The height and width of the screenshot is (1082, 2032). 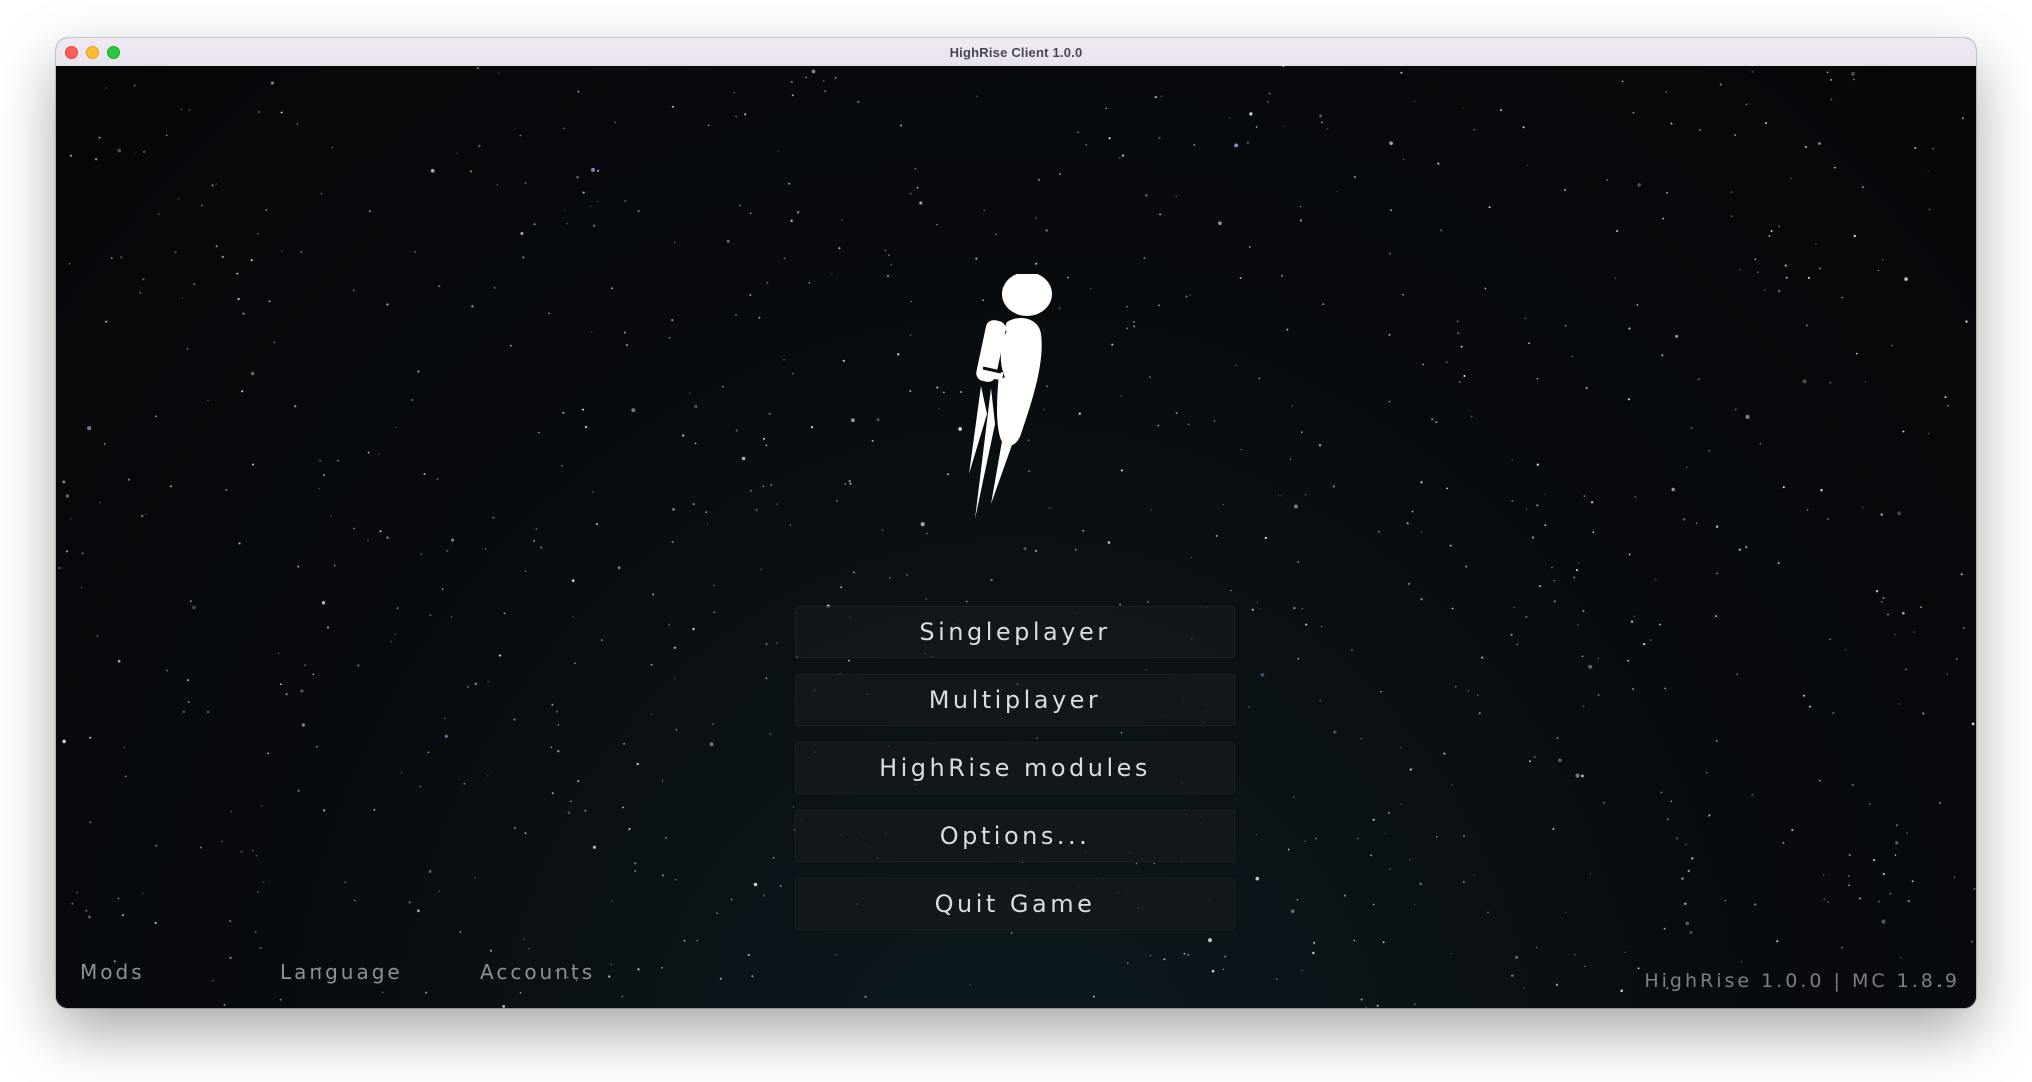 I want to click on accounts-link: Accounts, so click(x=537, y=972).